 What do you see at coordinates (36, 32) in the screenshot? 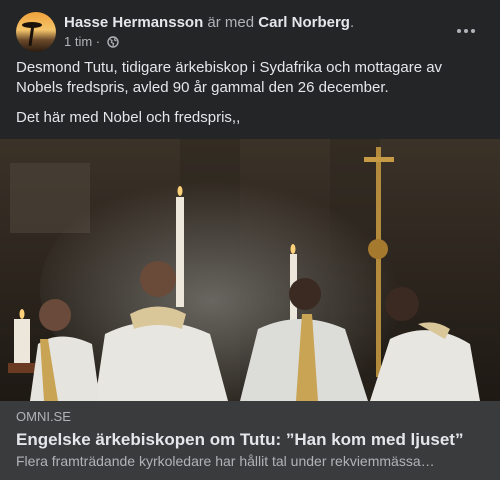
I see `author-avatar` at bounding box center [36, 32].